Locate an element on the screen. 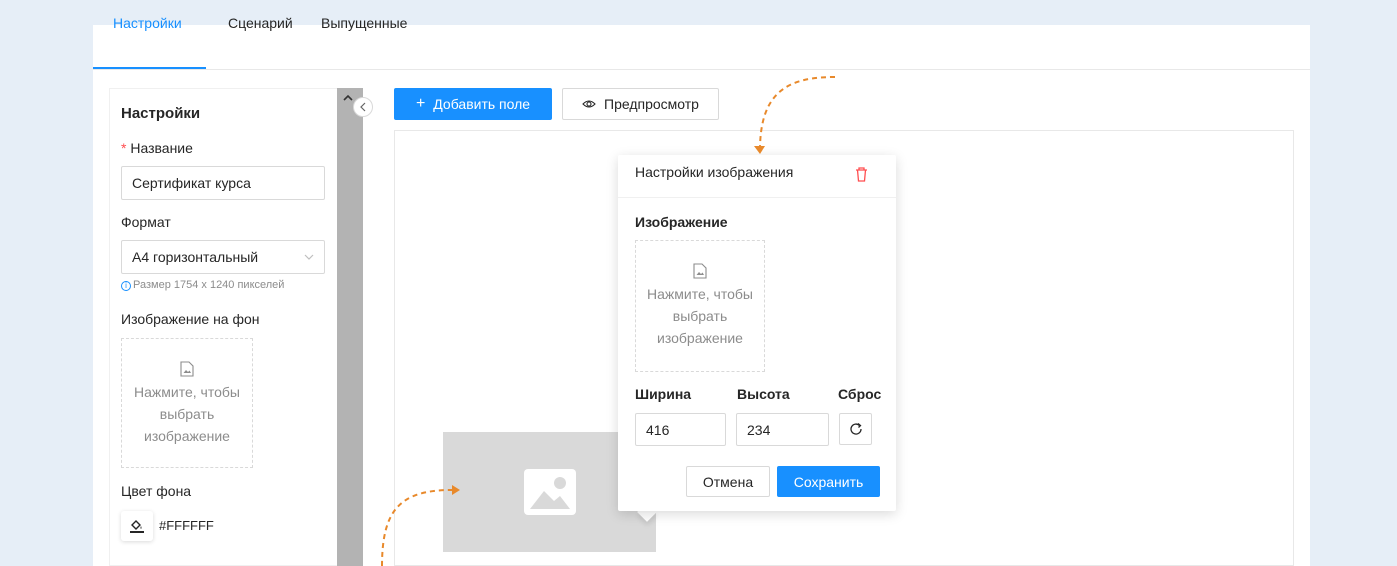 The height and width of the screenshot is (566, 1397). tab-scenario: Сценарий is located at coordinates (260, 23).